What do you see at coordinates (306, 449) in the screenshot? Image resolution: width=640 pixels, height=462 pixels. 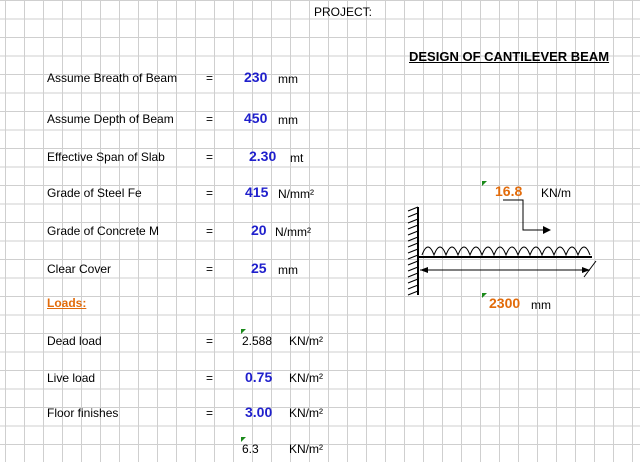 I see `total-load-unit: KN/m²` at bounding box center [306, 449].